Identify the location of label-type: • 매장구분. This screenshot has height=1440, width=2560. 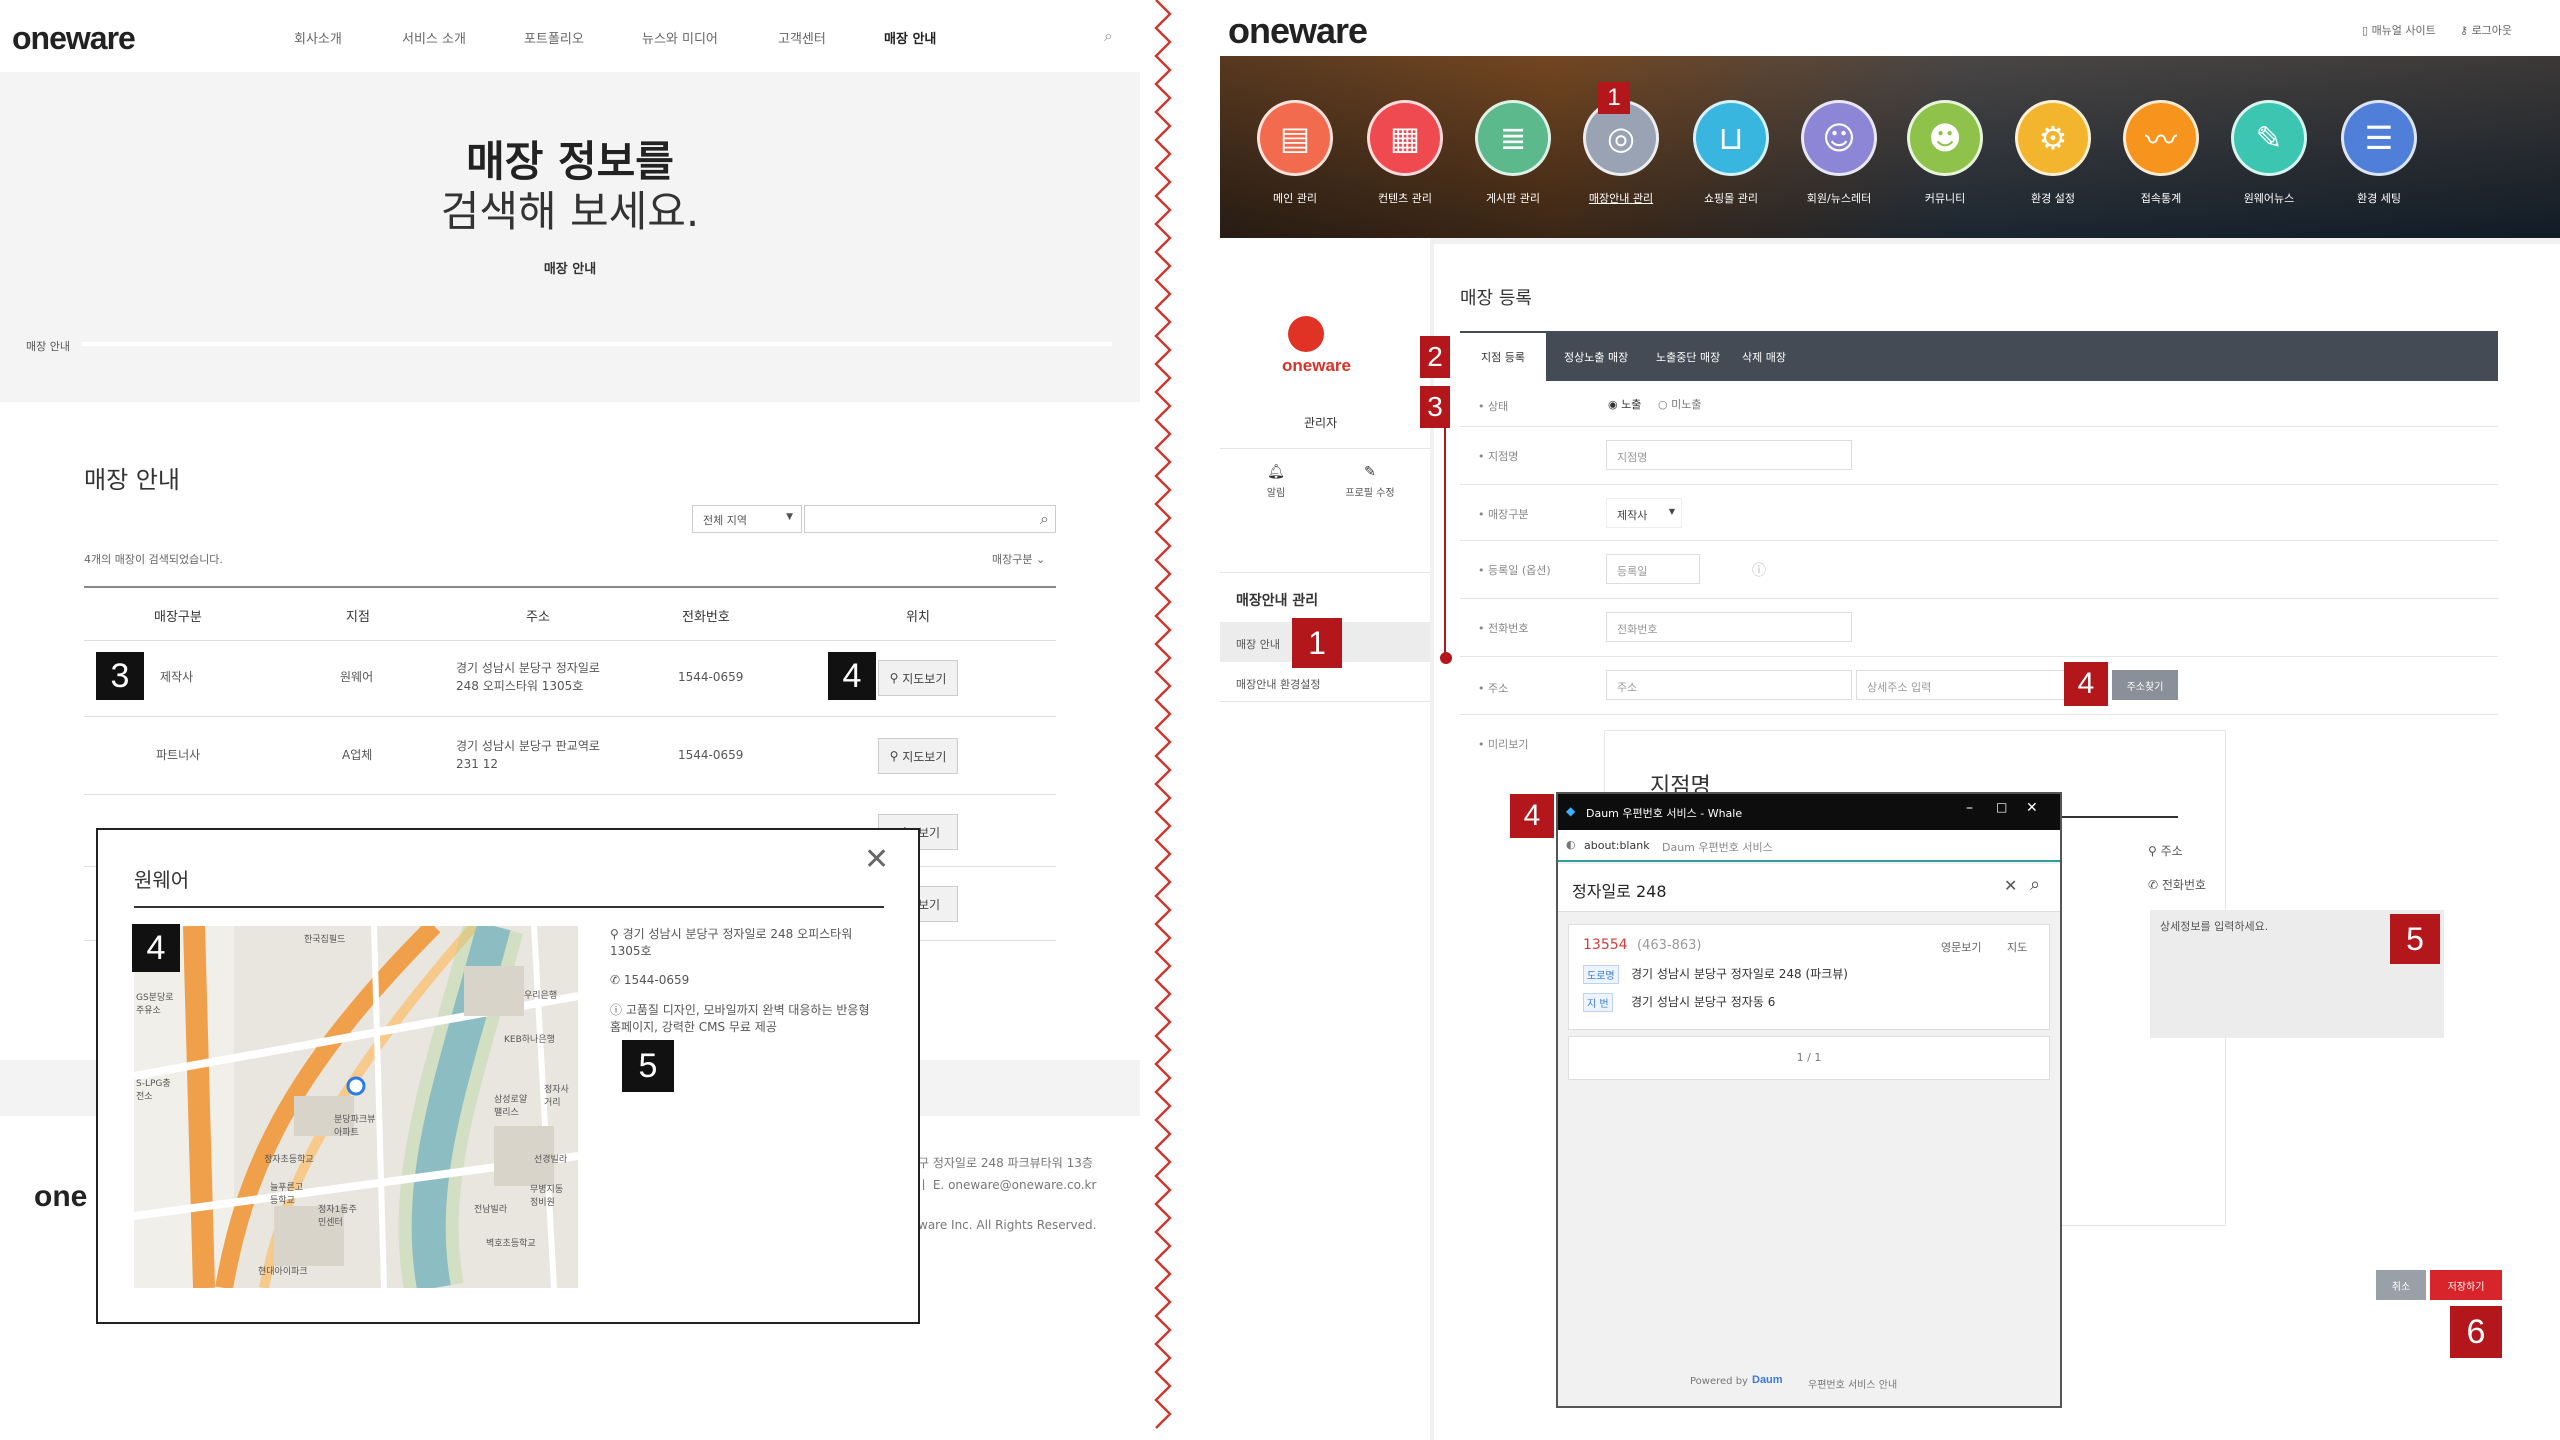
(1503, 514).